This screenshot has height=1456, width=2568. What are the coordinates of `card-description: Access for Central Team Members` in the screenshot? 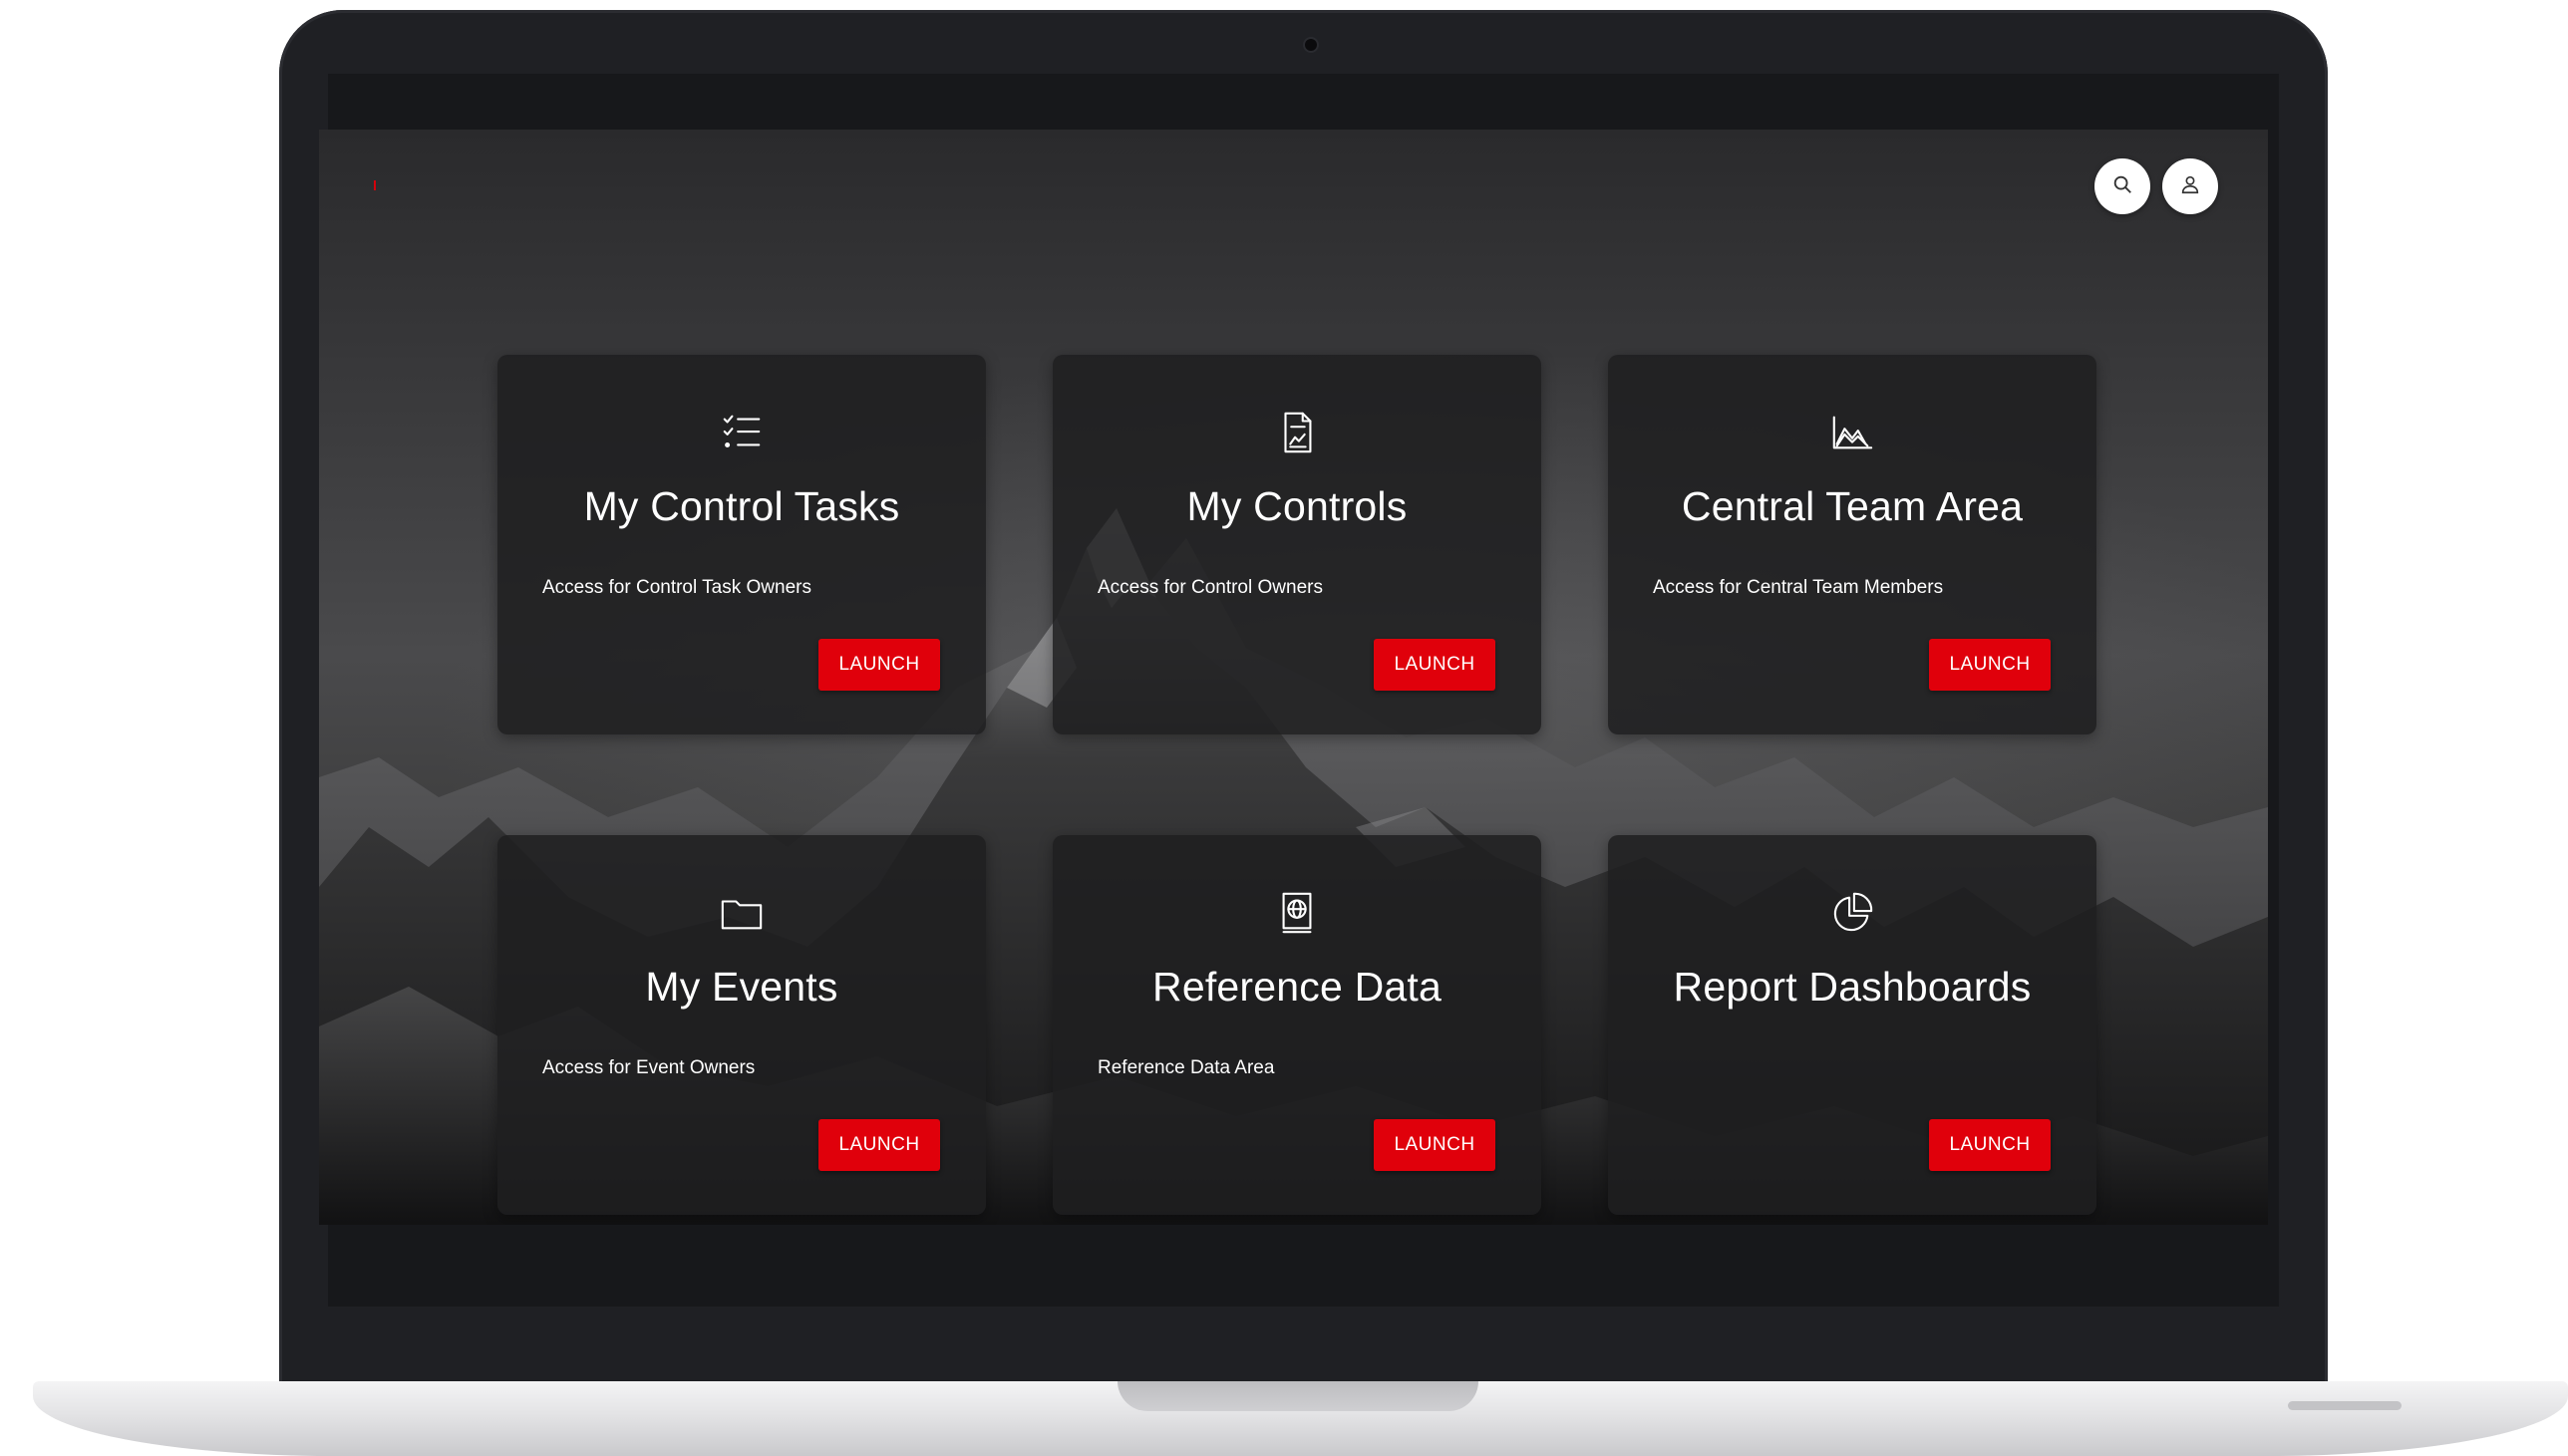 It's located at (1798, 587).